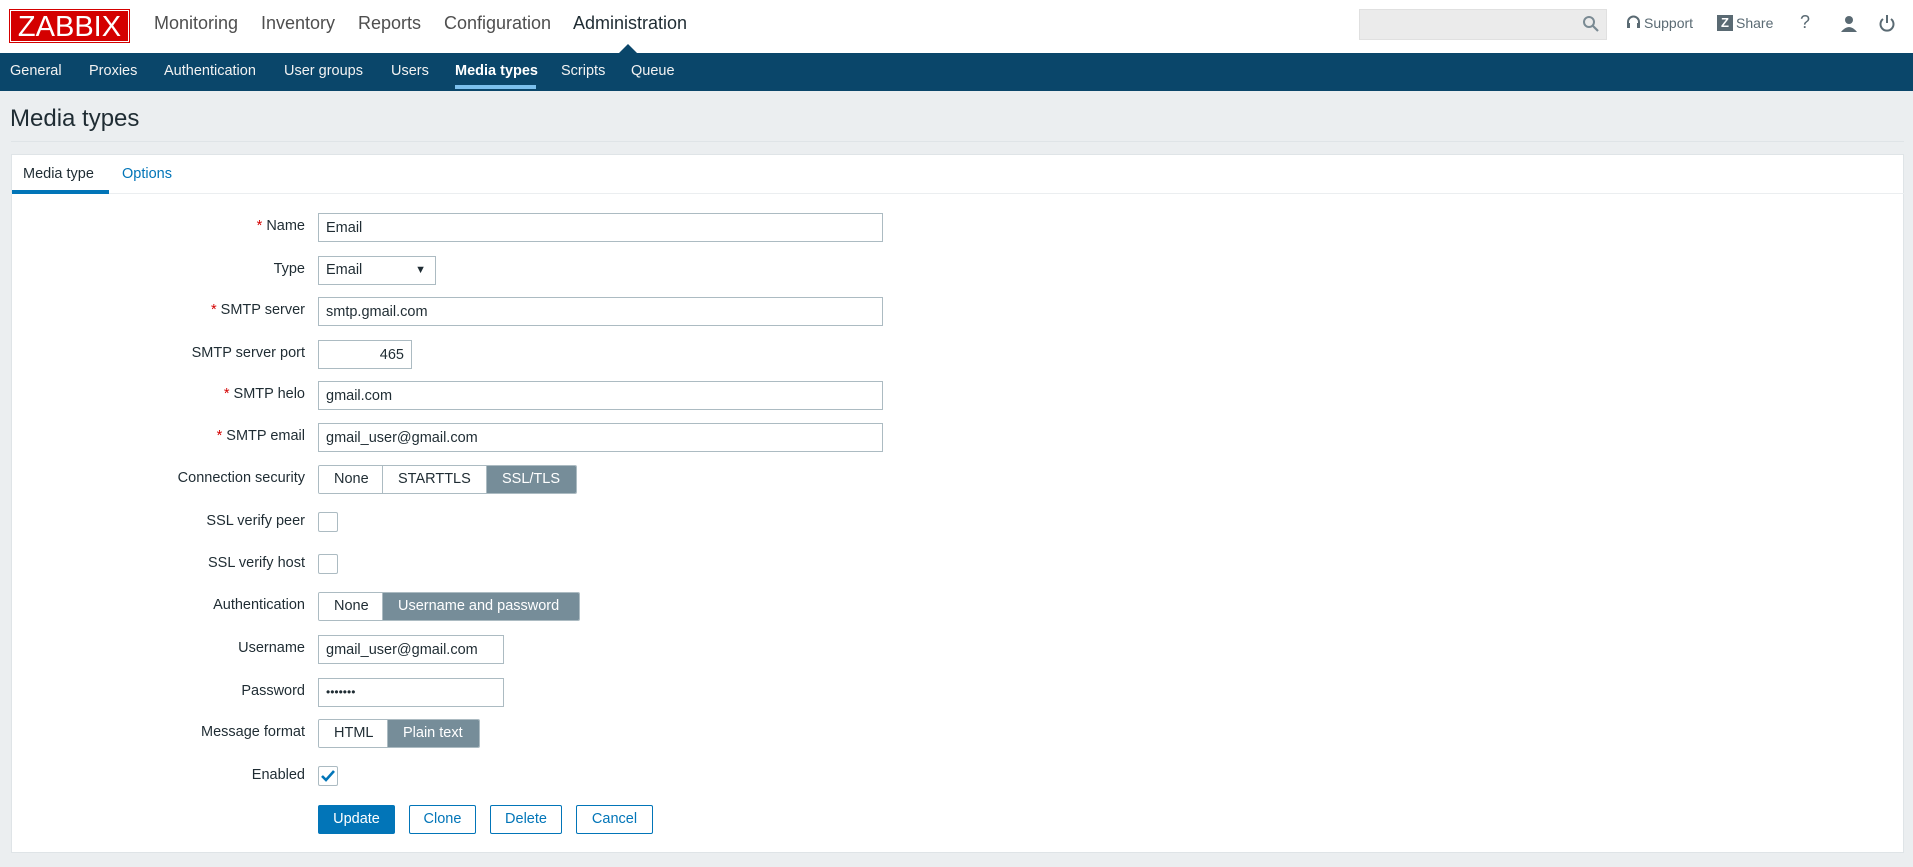  What do you see at coordinates (353, 733) in the screenshot?
I see `message-format-html: HTML` at bounding box center [353, 733].